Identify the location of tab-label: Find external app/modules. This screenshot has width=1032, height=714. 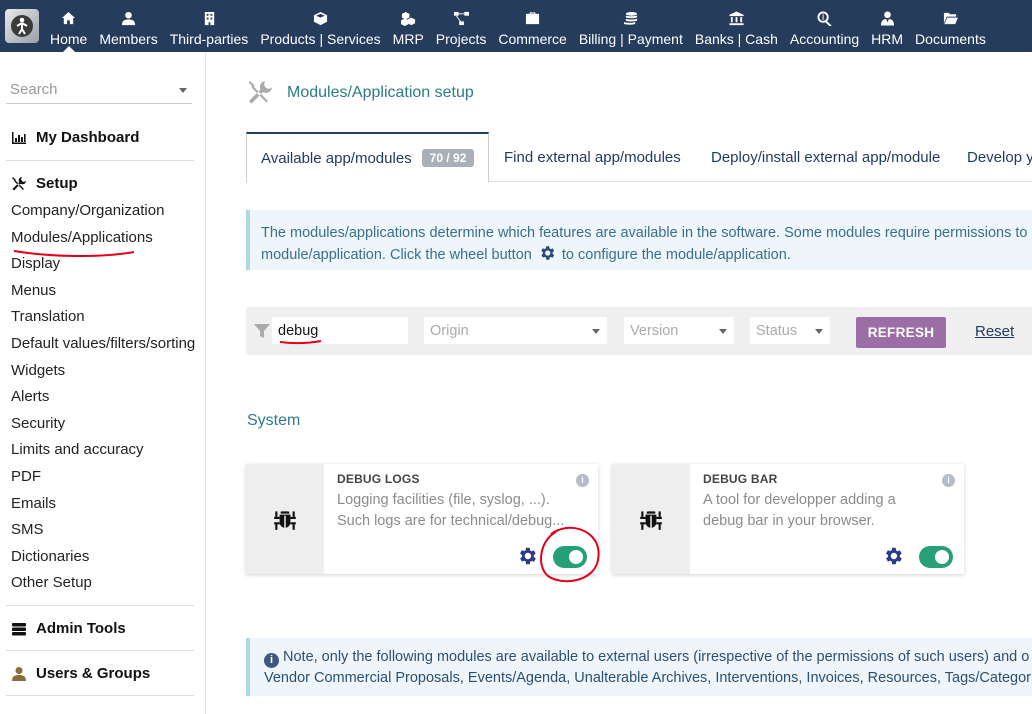
(592, 157).